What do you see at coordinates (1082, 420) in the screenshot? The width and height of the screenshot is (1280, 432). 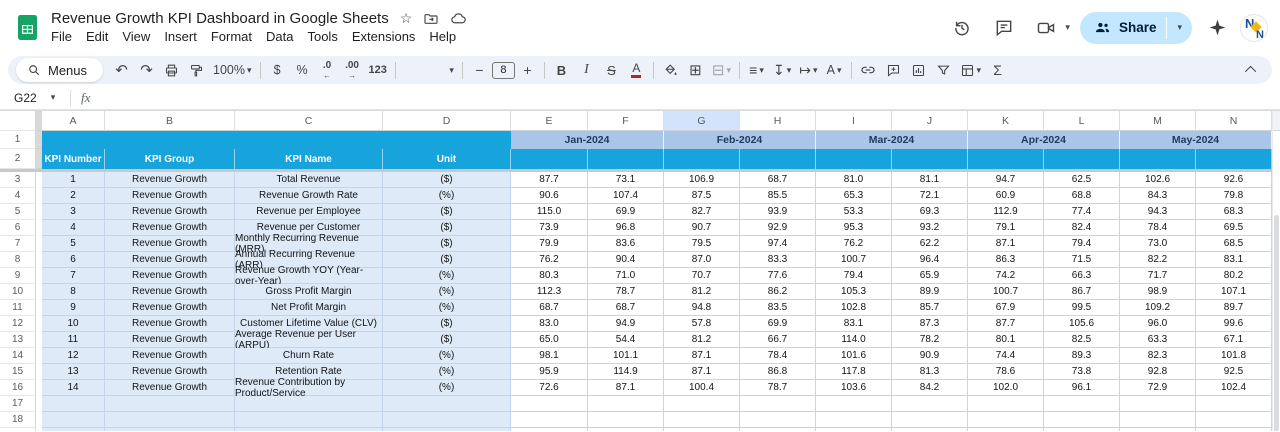 I see `cell-L18` at bounding box center [1082, 420].